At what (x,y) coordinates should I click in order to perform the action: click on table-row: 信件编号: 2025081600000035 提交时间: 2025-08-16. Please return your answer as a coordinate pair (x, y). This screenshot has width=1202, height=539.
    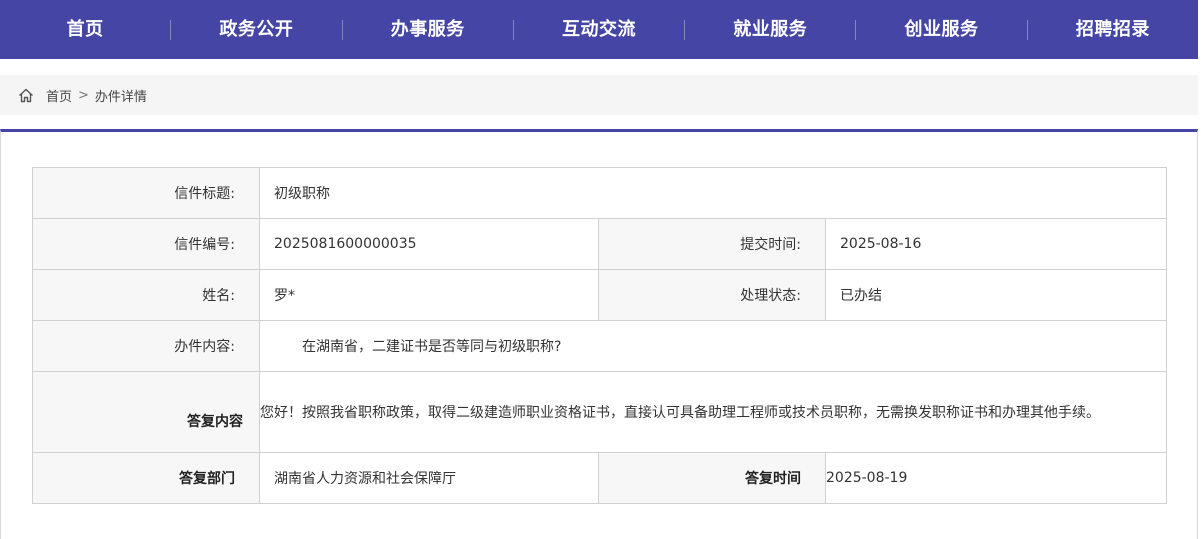
    Looking at the image, I should click on (600, 244).